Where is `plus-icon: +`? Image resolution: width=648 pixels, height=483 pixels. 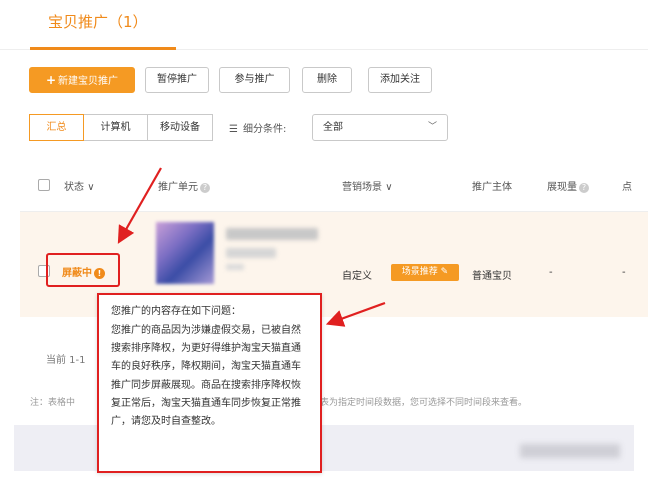 plus-icon: + is located at coordinates (51, 80).